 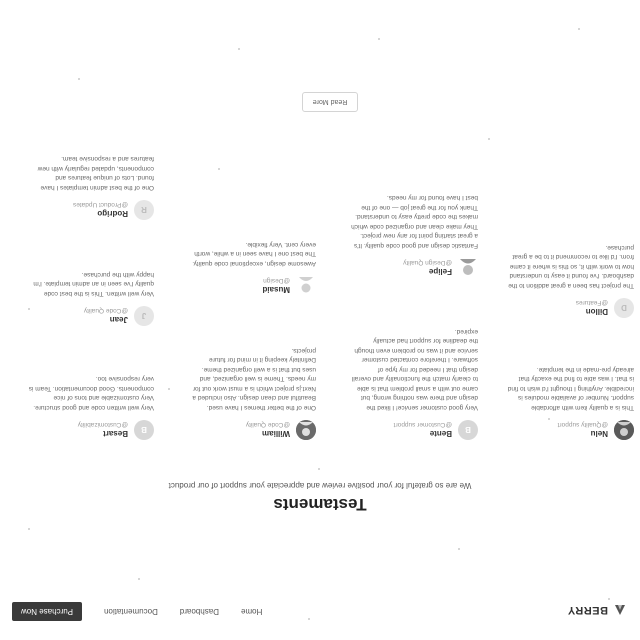 I want to click on review-category: @Customer support, so click(x=422, y=425).